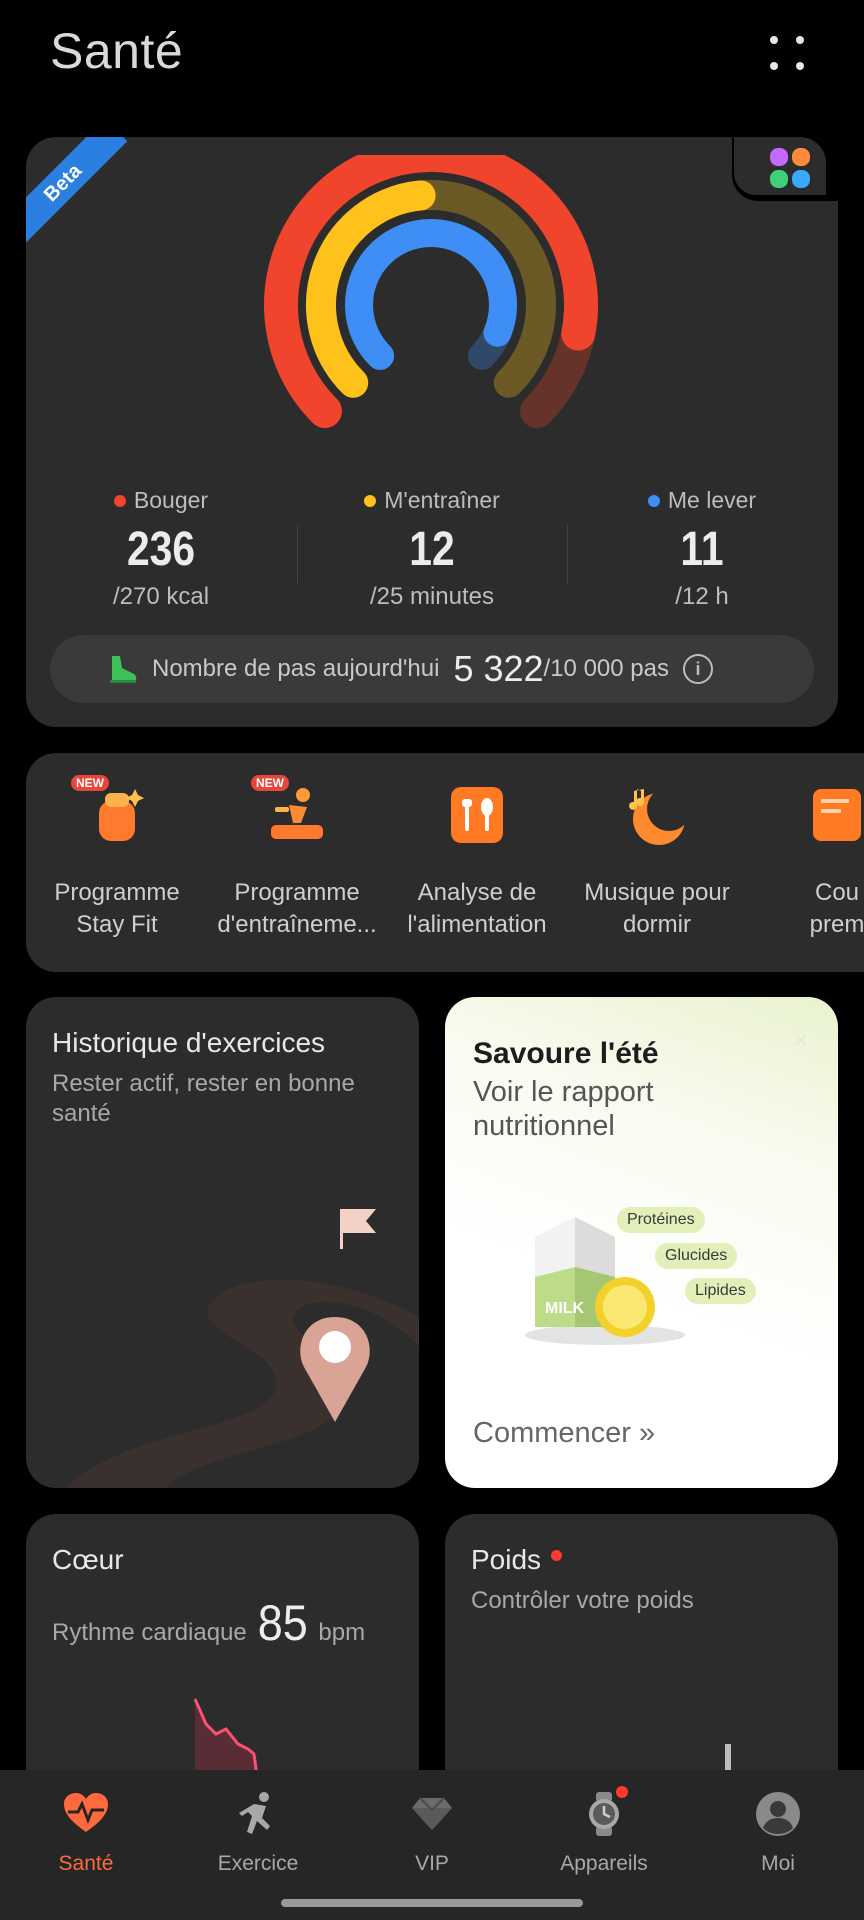  Describe the element at coordinates (778, 1863) in the screenshot. I see `nav-label: Moi` at that location.